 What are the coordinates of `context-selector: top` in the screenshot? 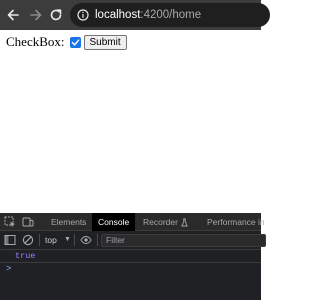 It's located at (51, 240).